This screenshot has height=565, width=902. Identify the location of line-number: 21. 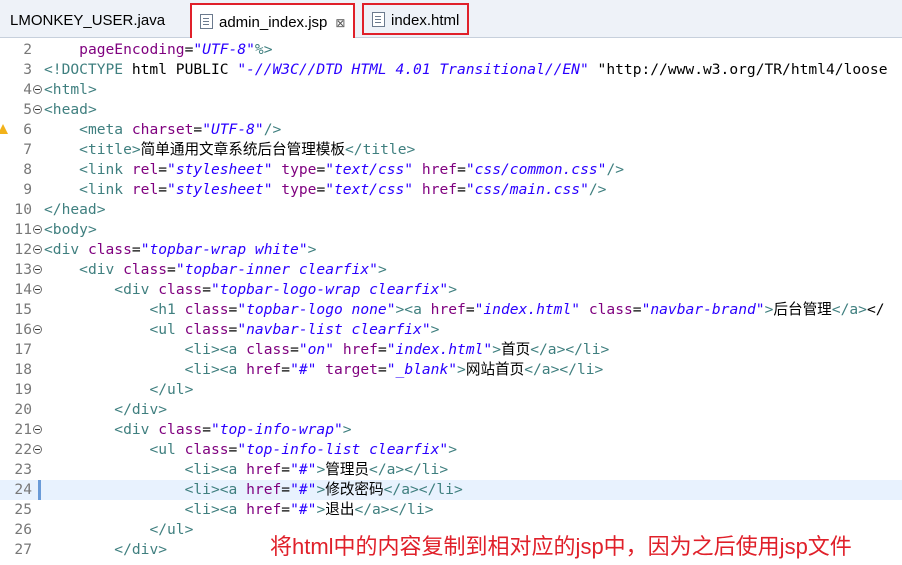
(23, 429).